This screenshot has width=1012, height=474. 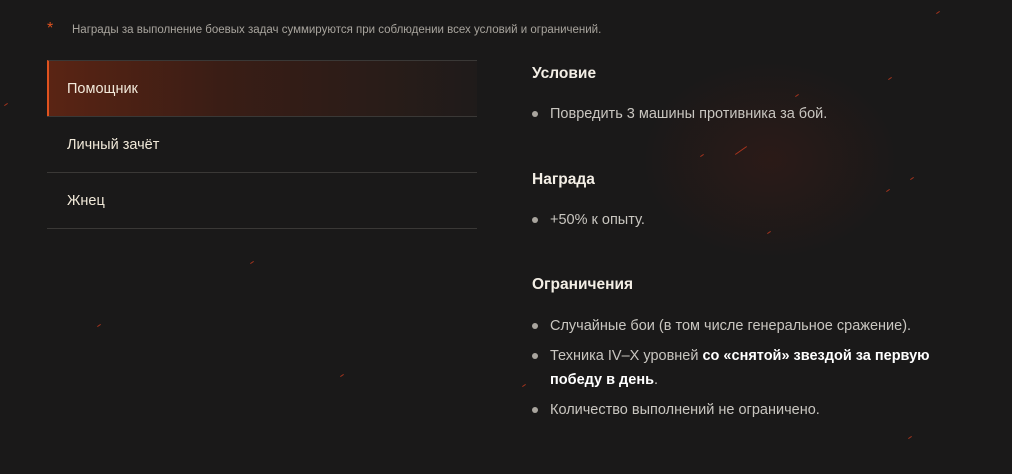 What do you see at coordinates (656, 380) in the screenshot?
I see `limit-vehicles-suffix: .` at bounding box center [656, 380].